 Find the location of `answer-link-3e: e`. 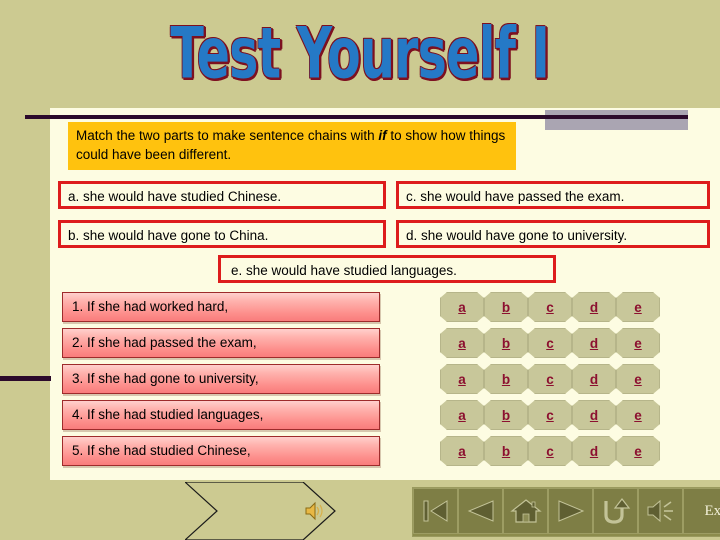

answer-link-3e: e is located at coordinates (638, 379).